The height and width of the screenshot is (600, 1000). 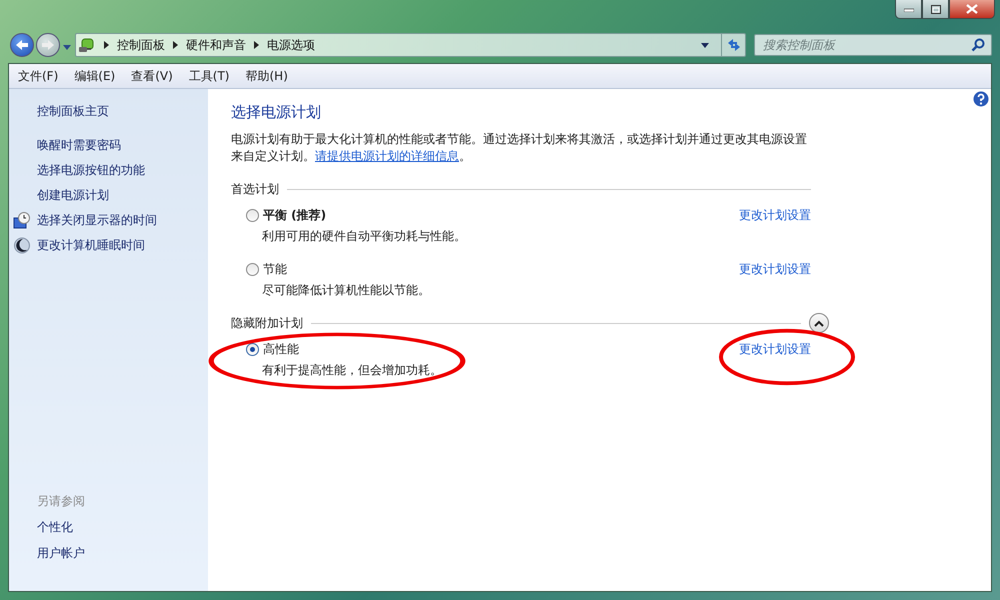 I want to click on sidebar-link: 唤醒时需要密码, so click(x=79, y=145).